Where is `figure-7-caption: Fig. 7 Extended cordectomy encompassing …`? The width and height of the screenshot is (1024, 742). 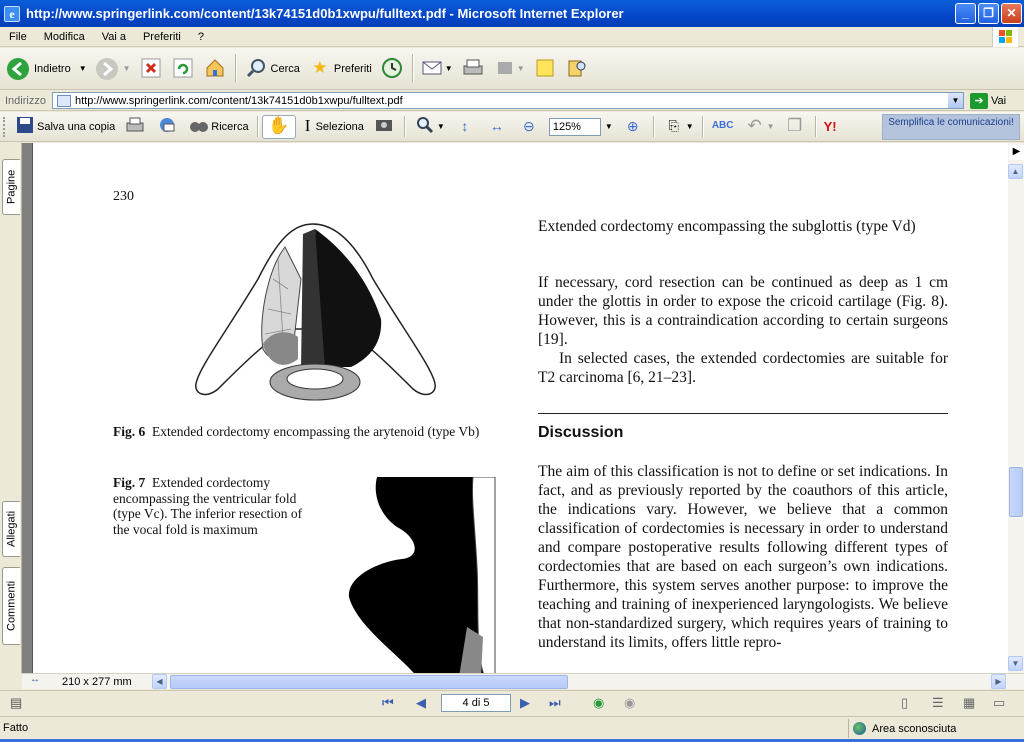
figure-7-caption: Fig. 7 Extended cordectomy encompassing … is located at coordinates (209, 506).